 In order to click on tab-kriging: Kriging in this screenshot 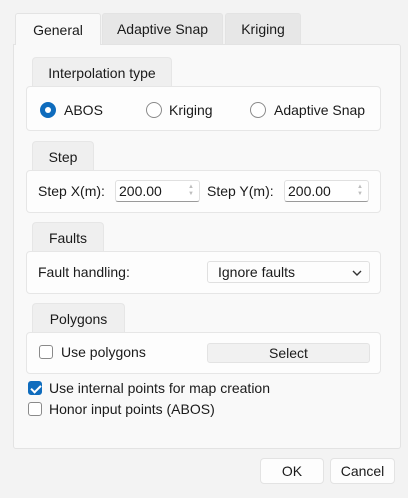, I will do `click(263, 28)`.